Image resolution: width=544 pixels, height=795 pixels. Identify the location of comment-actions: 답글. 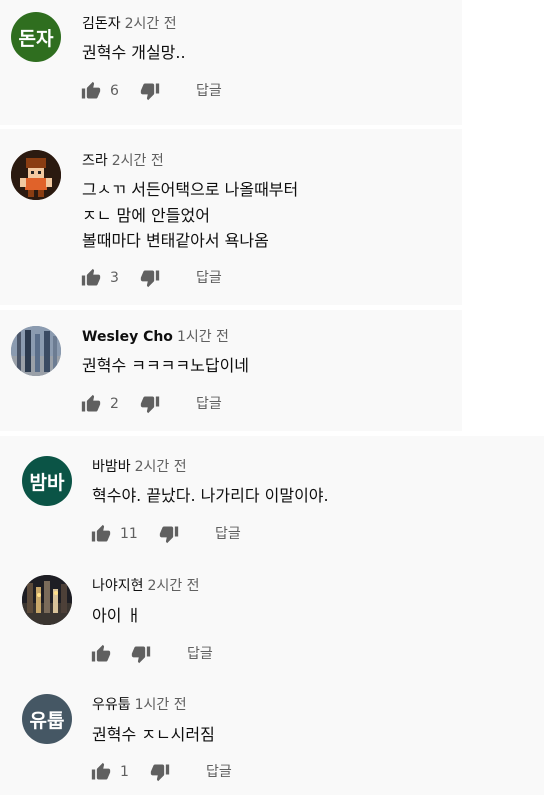
(191, 655).